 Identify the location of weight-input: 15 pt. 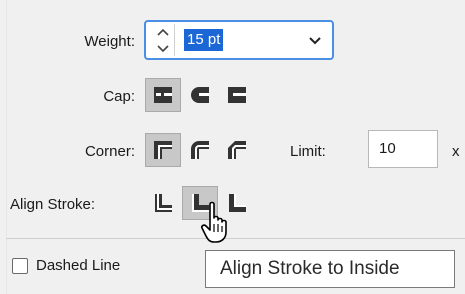
(204, 40).